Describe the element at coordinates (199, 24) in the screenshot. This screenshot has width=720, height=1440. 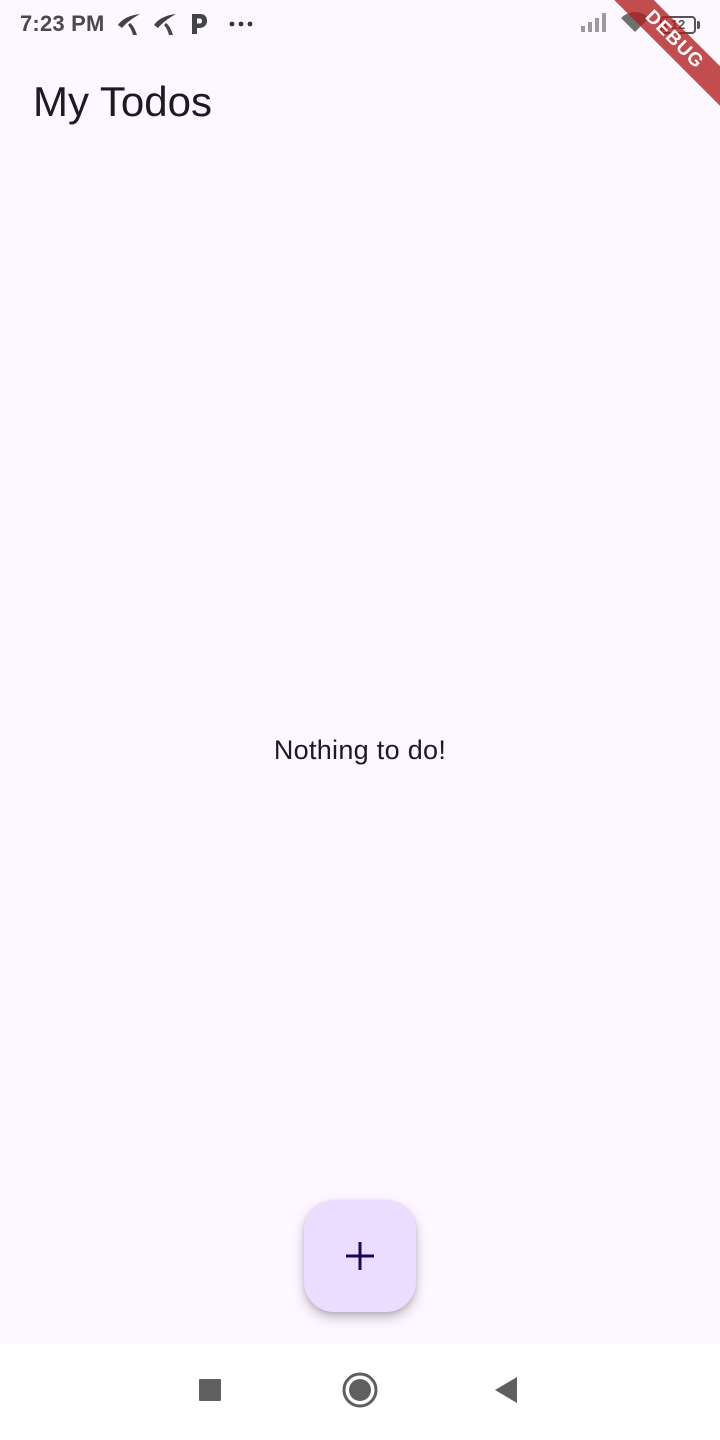
I see `p-app-icon` at that location.